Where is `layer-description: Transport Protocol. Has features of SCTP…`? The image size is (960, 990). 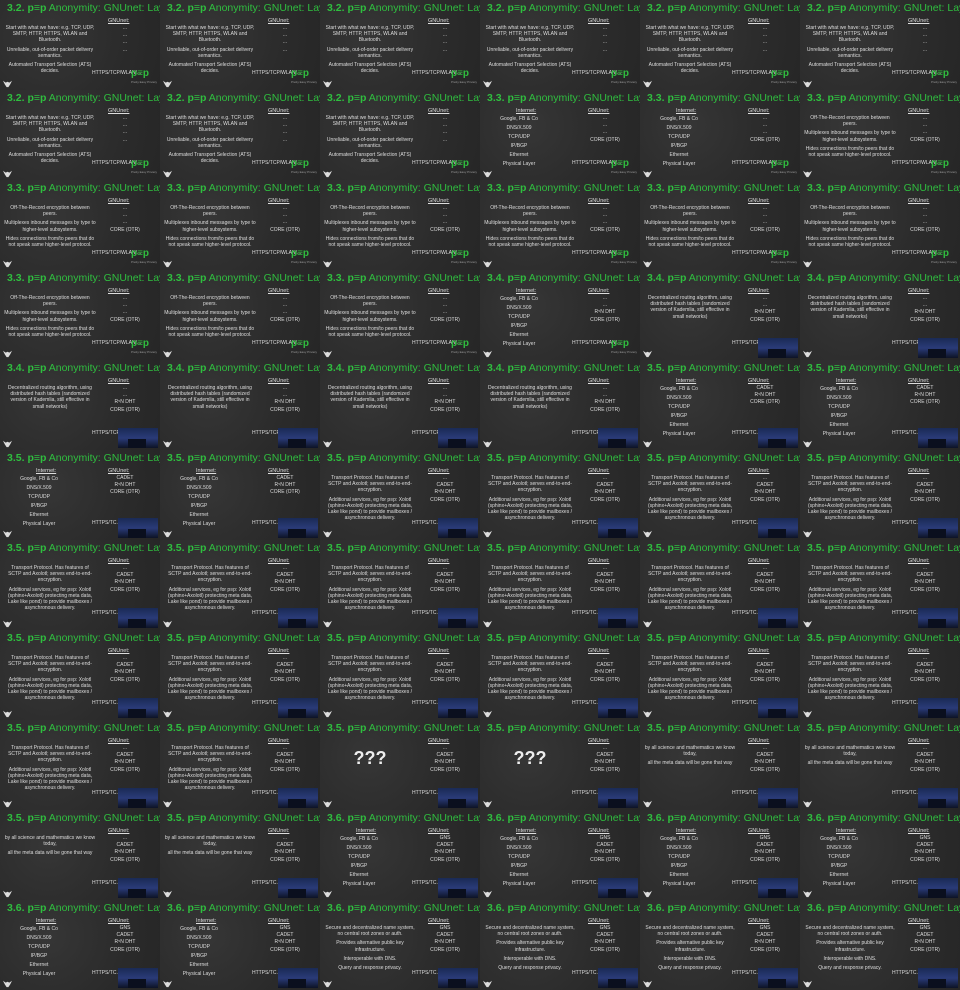
layer-description: Transport Protocol. Has features of SCTP… is located at coordinates (850, 589).